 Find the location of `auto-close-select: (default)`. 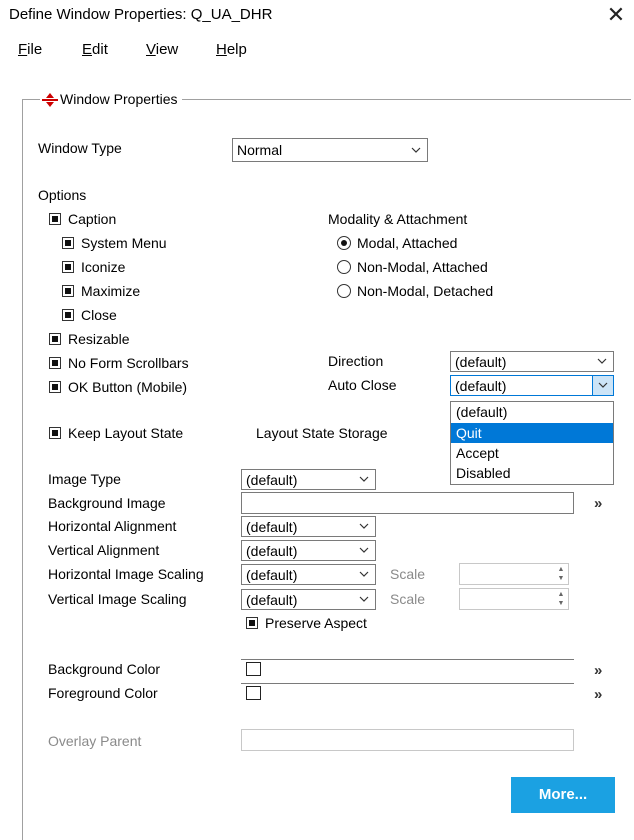

auto-close-select: (default) is located at coordinates (532, 385).